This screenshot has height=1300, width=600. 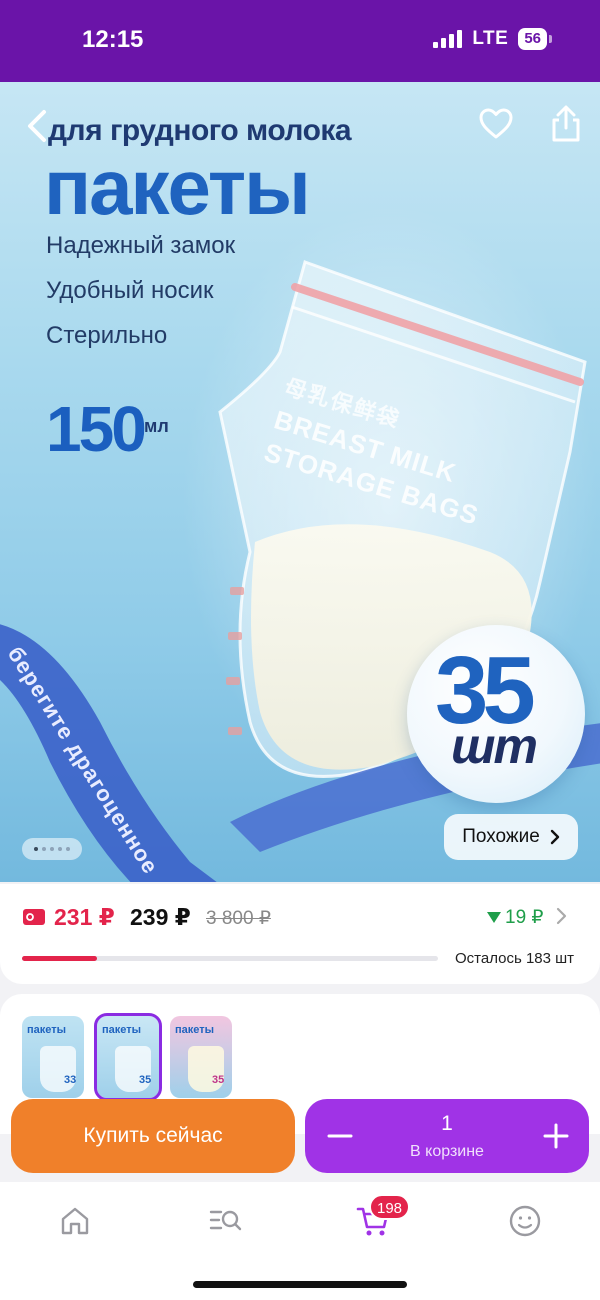 I want to click on pack-count-unit: шт, so click(x=494, y=746).